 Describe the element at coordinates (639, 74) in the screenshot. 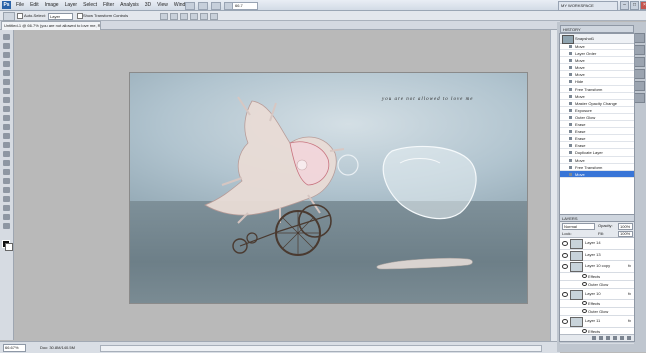

I see `adjustments-panel-icon` at that location.